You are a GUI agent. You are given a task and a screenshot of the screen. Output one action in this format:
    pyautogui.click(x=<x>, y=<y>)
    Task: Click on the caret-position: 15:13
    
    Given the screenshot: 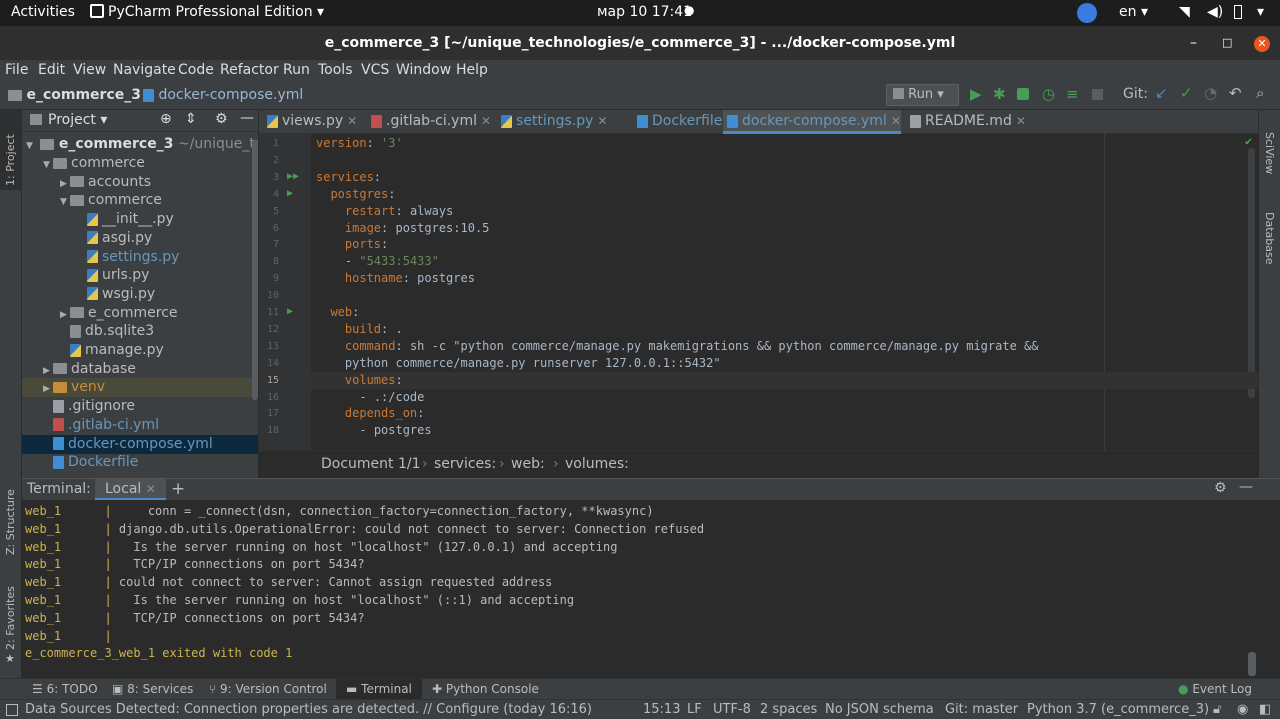 What is the action you would take?
    pyautogui.click(x=661, y=709)
    